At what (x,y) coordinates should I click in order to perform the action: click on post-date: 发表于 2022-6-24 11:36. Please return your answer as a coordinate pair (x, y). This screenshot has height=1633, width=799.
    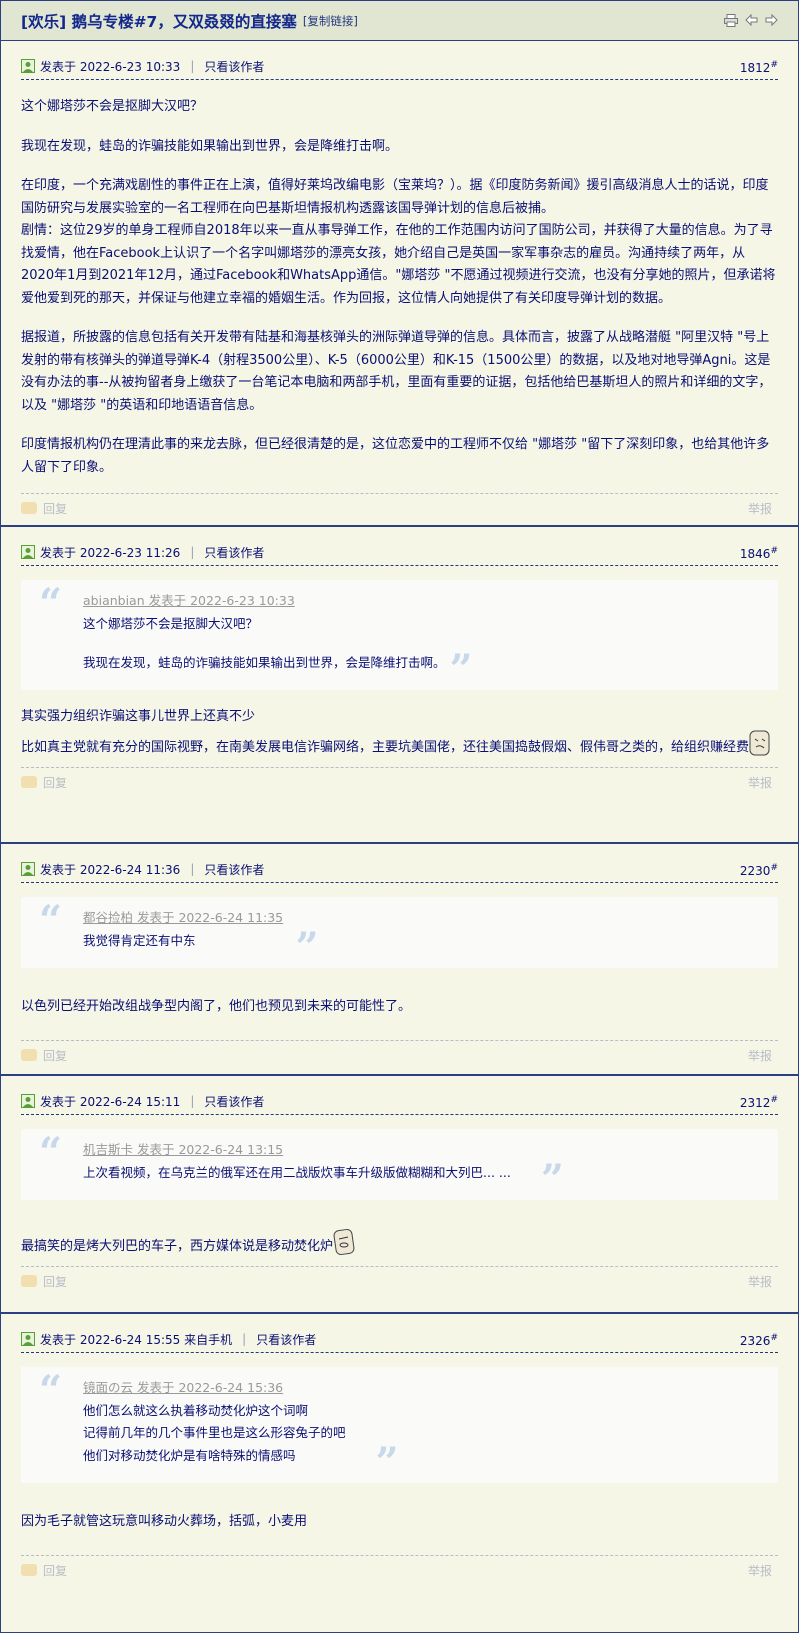
    Looking at the image, I should click on (110, 869).